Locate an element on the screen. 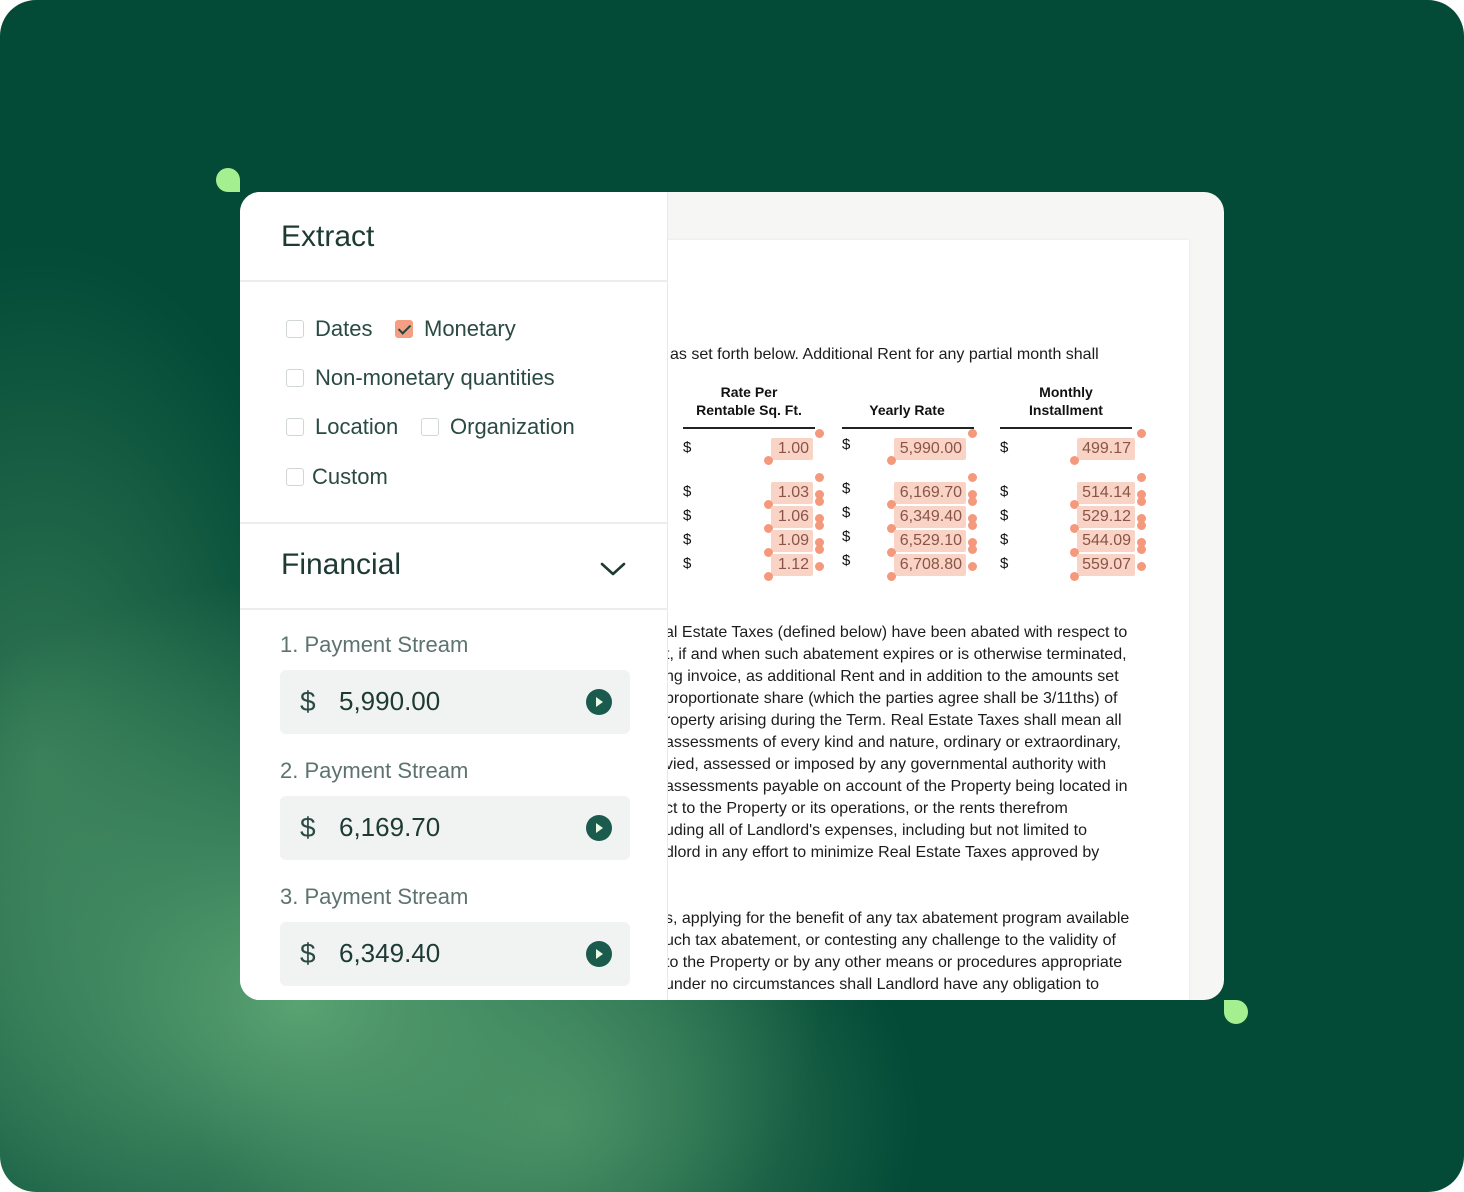  filter-location: Location is located at coordinates (342, 427).